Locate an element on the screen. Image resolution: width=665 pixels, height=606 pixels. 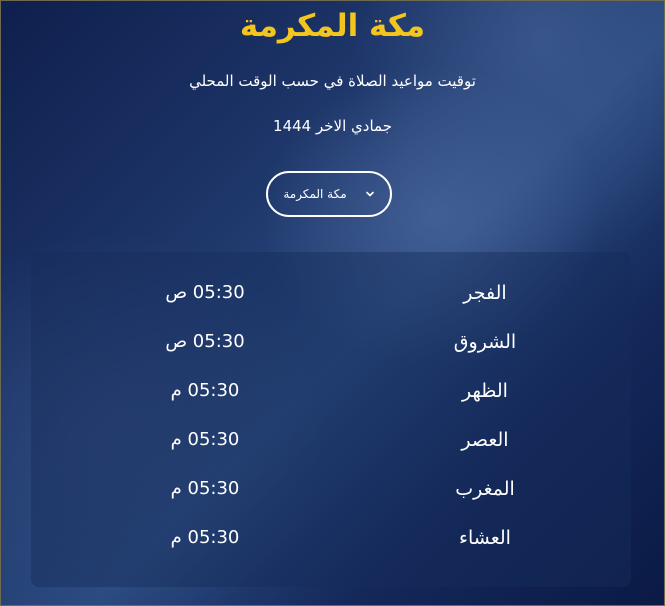
hijri-date: جمادي الاخر 1444 is located at coordinates (332, 126).